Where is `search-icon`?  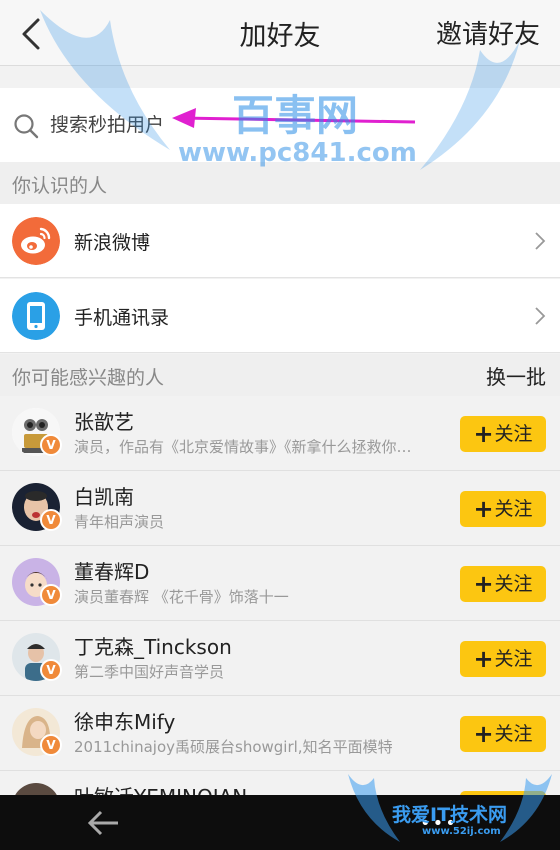 search-icon is located at coordinates (26, 126).